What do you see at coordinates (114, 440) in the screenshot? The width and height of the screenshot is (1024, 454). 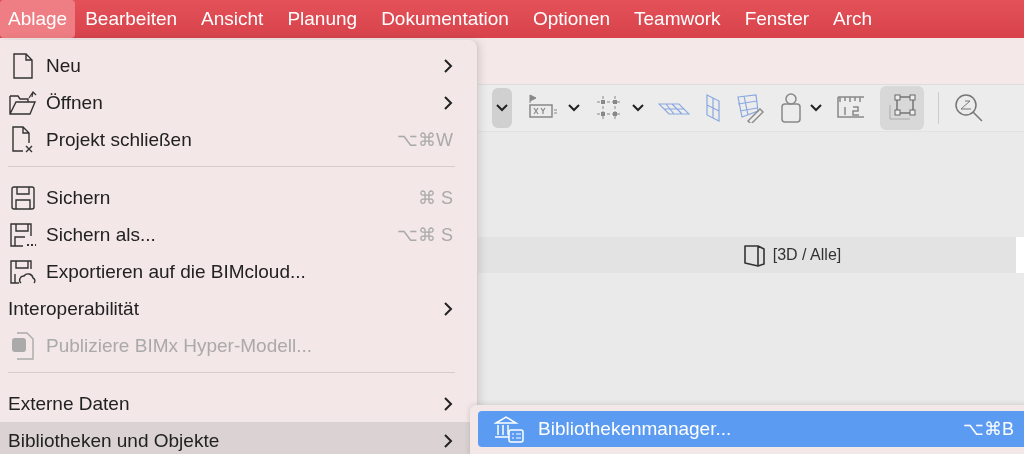 I see `menu-item-label: Bibliotheken und Objekte` at bounding box center [114, 440].